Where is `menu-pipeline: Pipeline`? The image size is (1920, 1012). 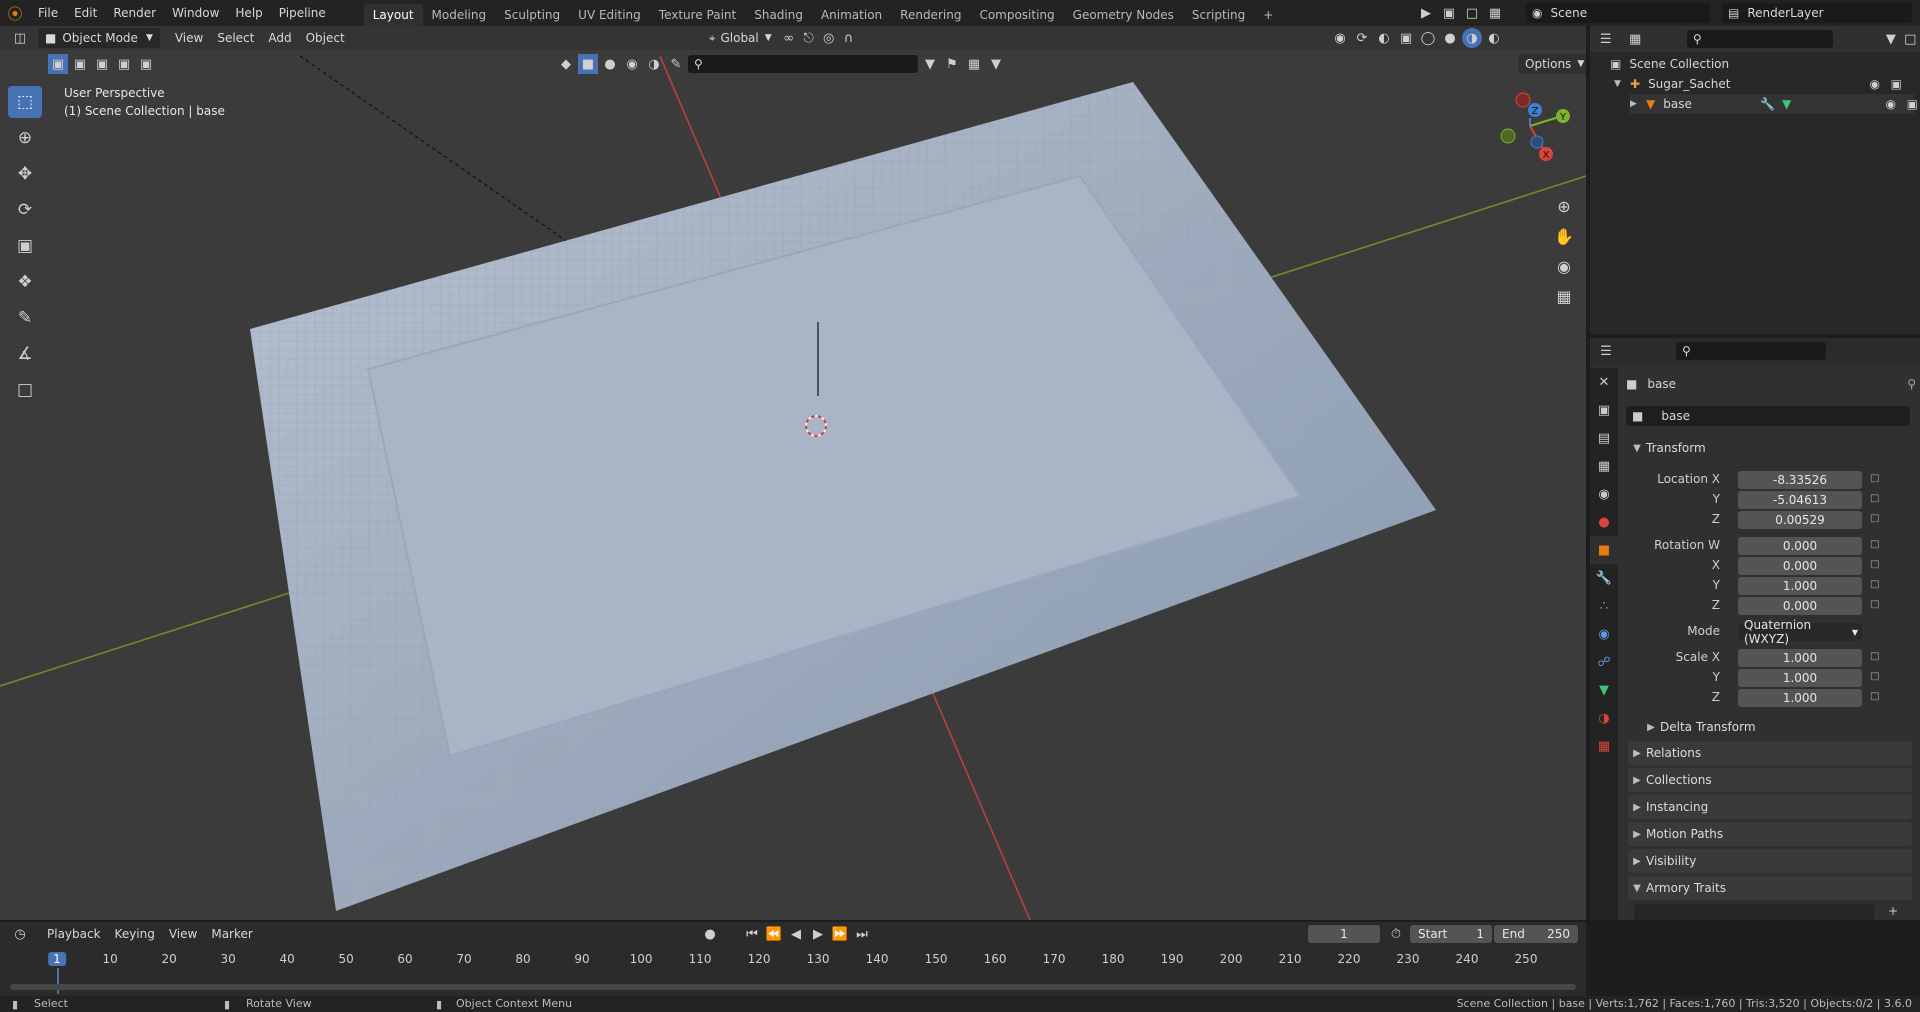 menu-pipeline: Pipeline is located at coordinates (302, 13).